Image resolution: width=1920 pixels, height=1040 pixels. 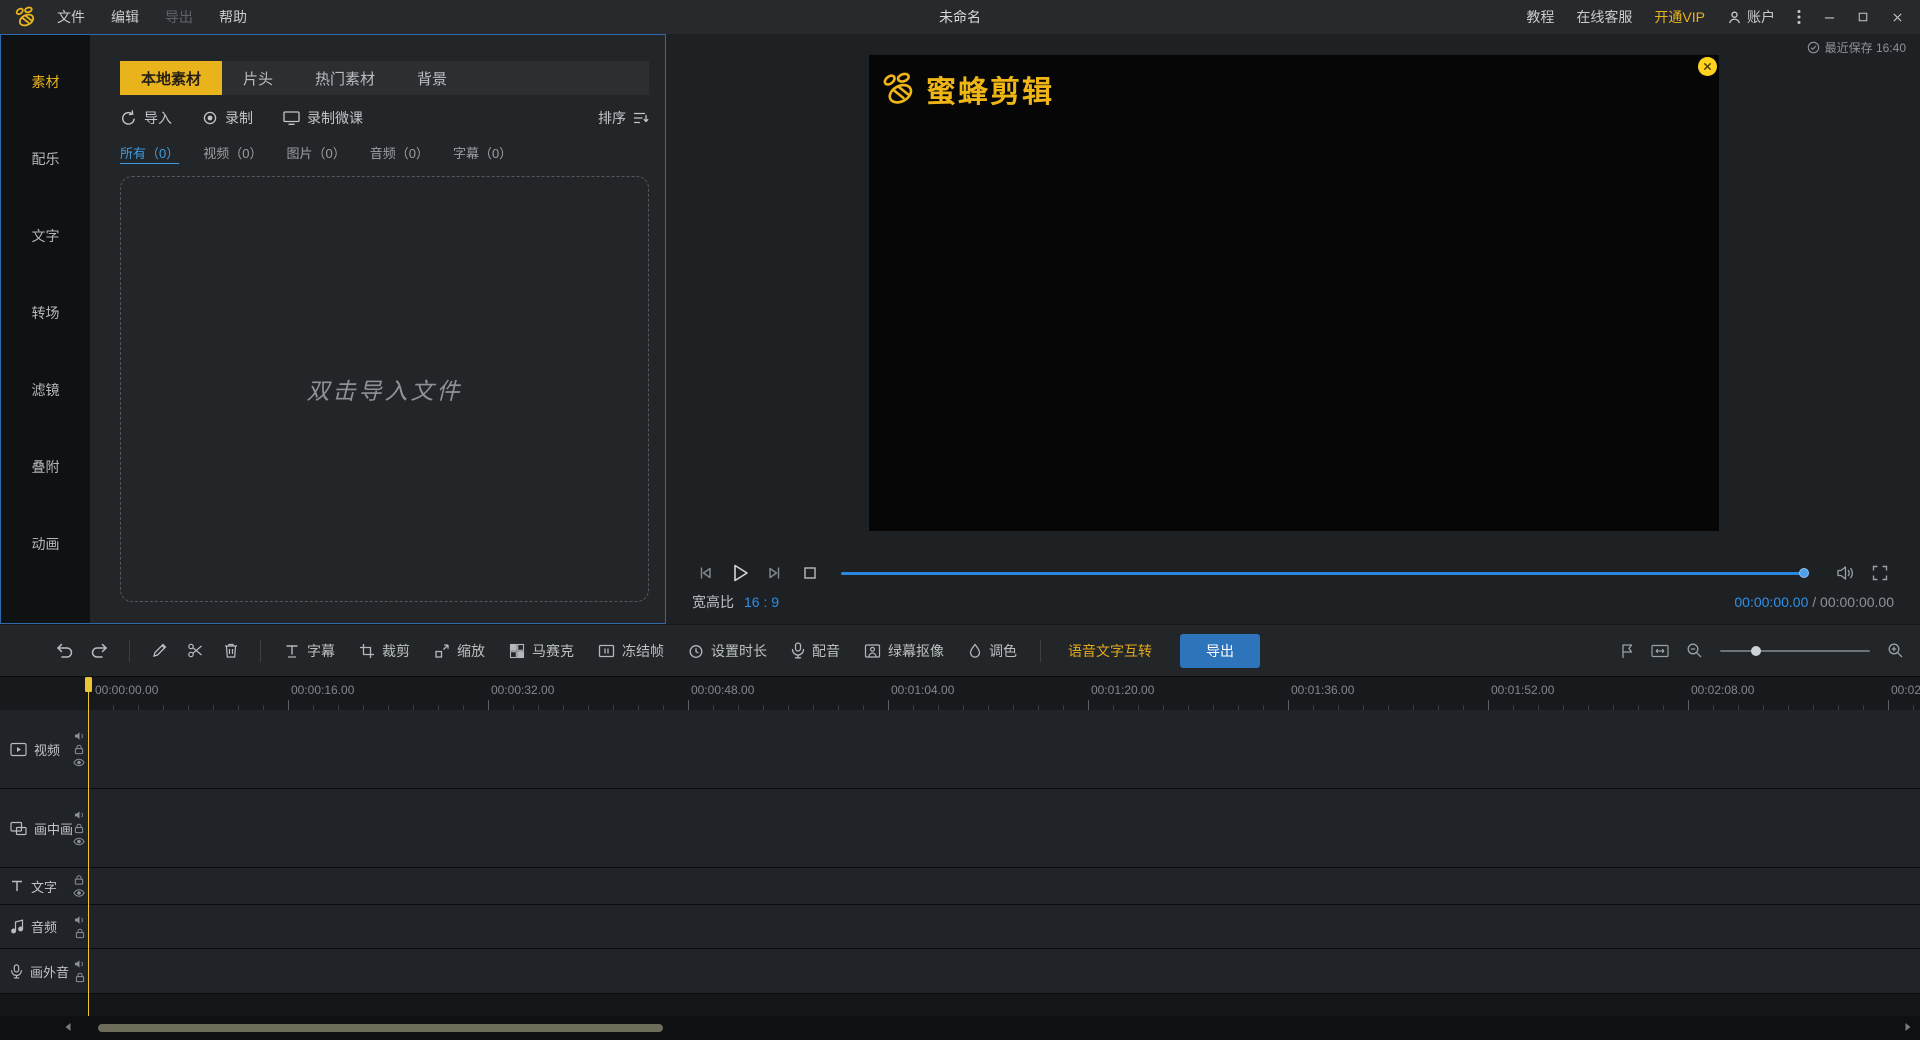 I want to click on scroll-left-icon, so click(x=68, y=1027).